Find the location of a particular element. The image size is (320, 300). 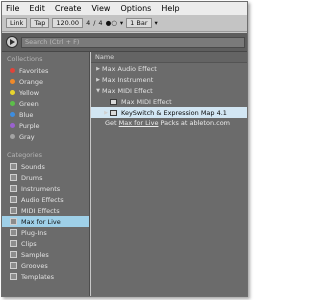

browser-tree-row: ▼ Max MIDI Effect is located at coordinates (169, 90).